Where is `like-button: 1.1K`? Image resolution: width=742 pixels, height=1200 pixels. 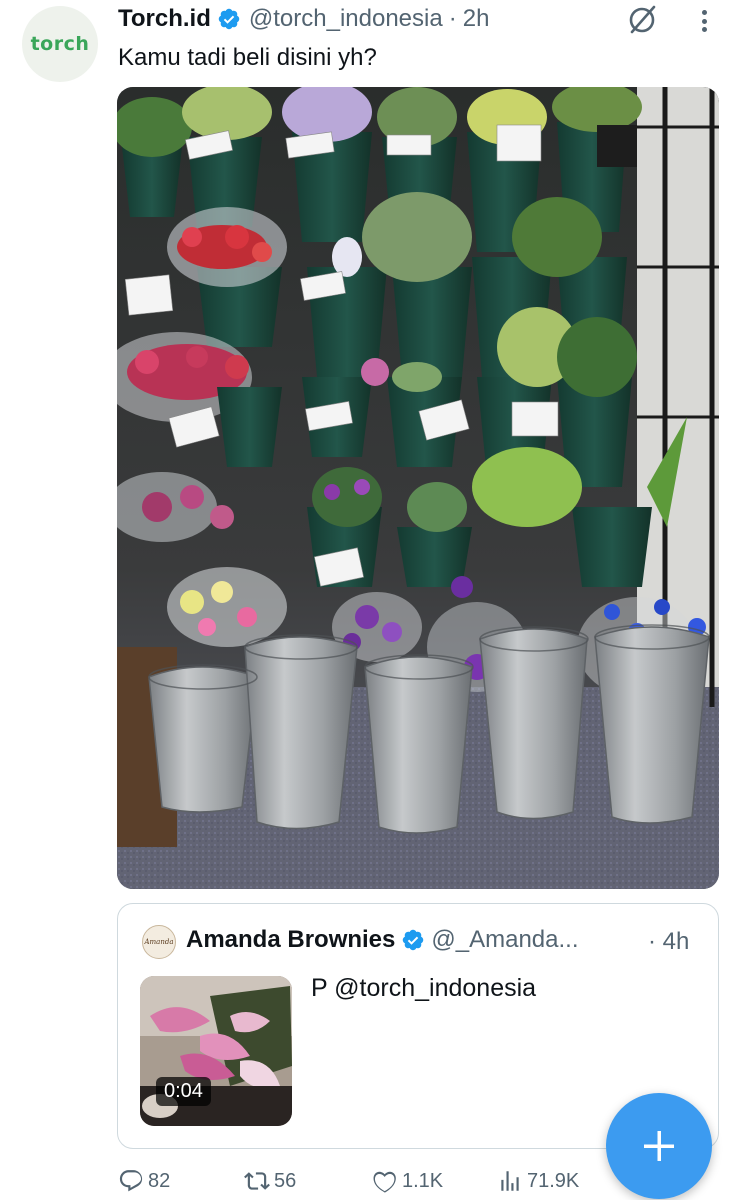 like-button: 1.1K is located at coordinates (407, 1181).